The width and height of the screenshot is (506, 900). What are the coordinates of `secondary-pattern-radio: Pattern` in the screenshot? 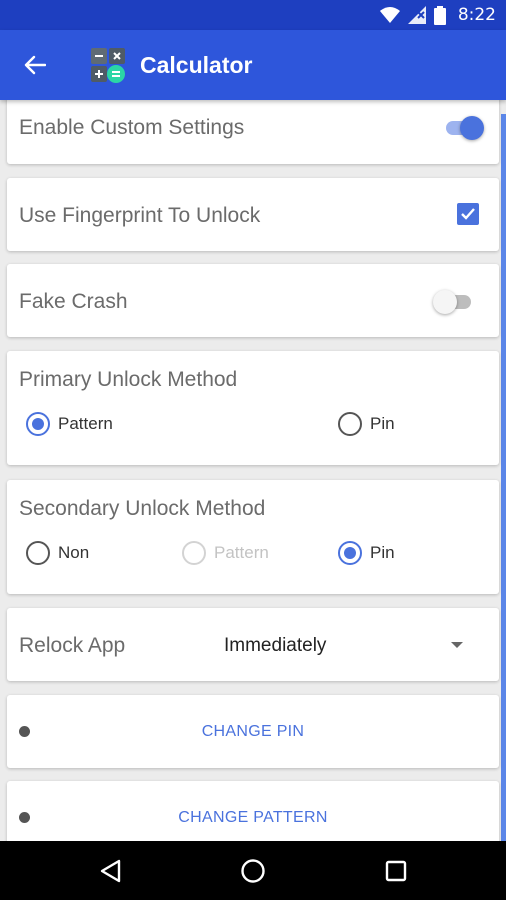 It's located at (225, 553).